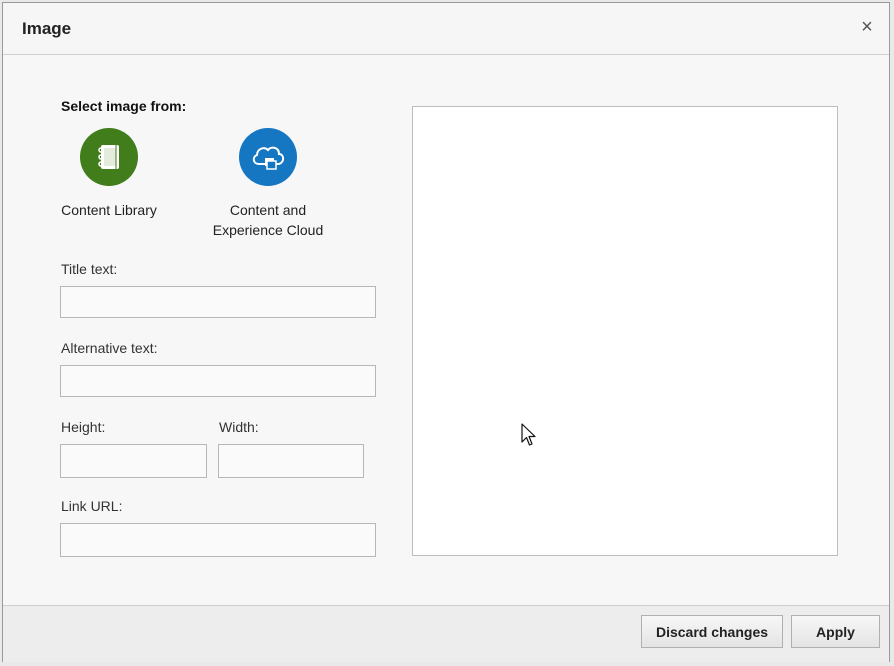 This screenshot has height=666, width=894. I want to click on close-icon: ×, so click(867, 27).